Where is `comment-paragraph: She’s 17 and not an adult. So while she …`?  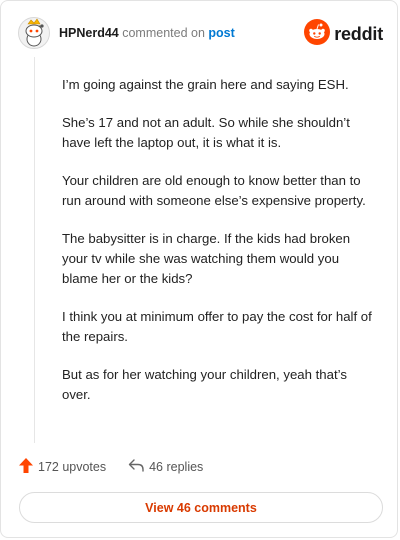
comment-paragraph: She’s 17 and not an adult. So while she … is located at coordinates (206, 132).